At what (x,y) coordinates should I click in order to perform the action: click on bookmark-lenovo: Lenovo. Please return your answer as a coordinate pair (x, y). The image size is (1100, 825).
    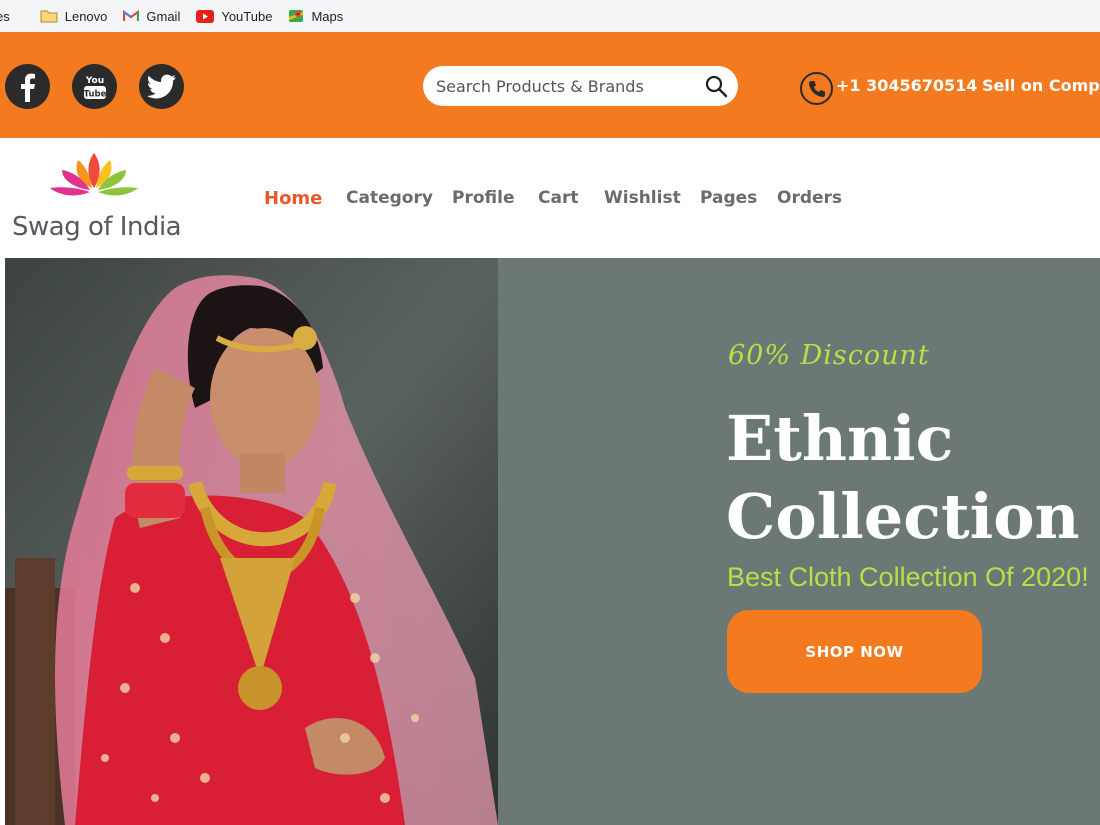
    Looking at the image, I should click on (74, 16).